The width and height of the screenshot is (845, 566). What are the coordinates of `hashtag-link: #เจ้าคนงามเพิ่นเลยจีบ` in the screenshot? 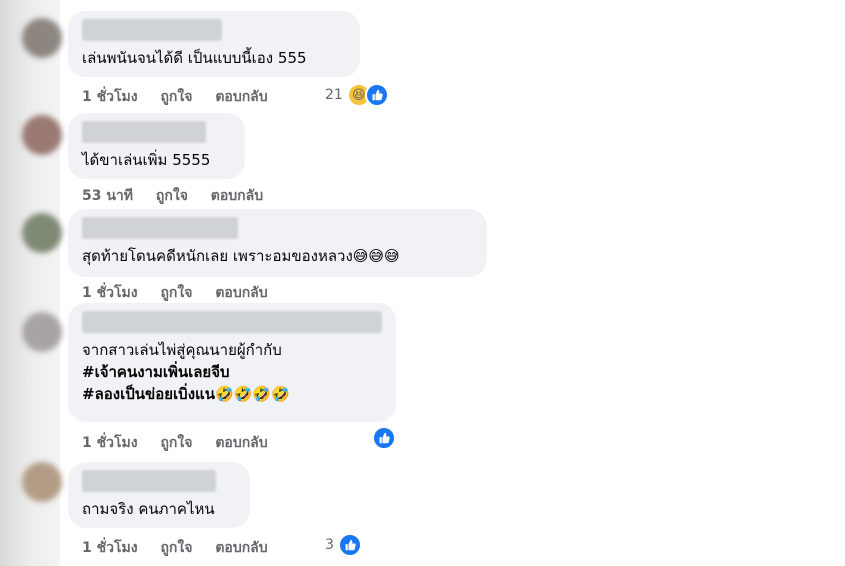 It's located at (232, 372).